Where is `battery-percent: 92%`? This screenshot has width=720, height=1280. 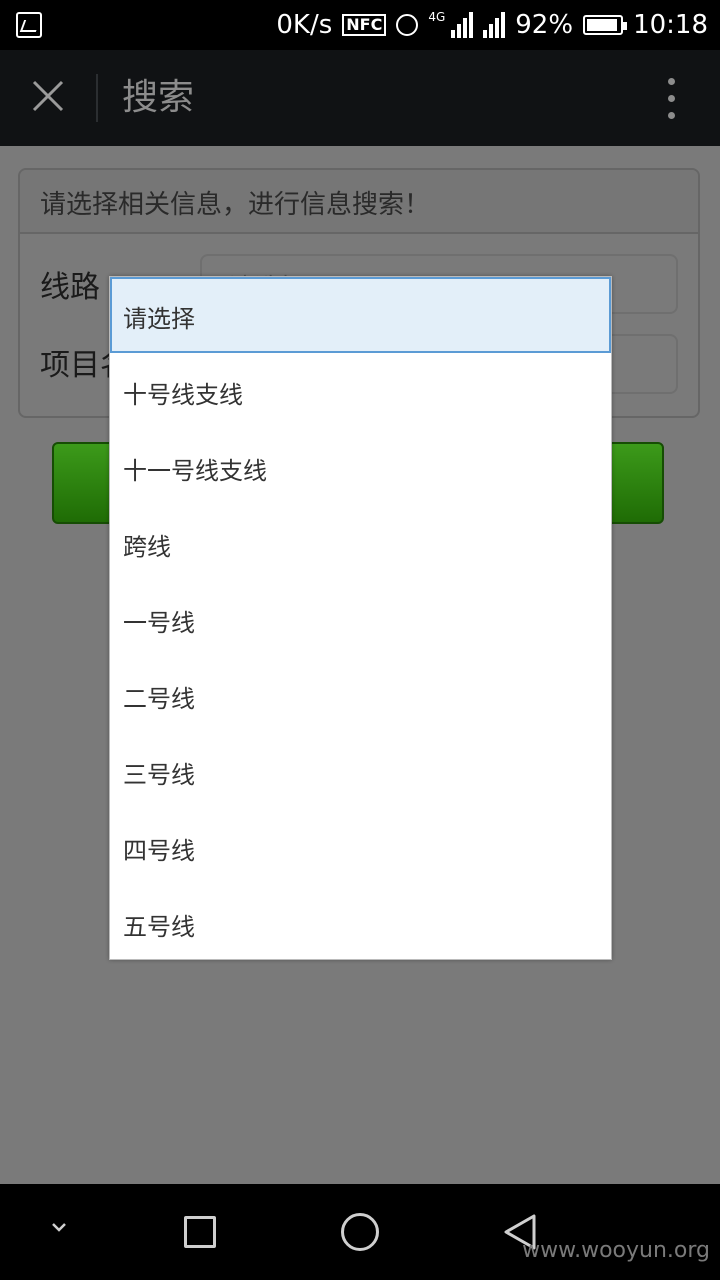 battery-percent: 92% is located at coordinates (544, 25).